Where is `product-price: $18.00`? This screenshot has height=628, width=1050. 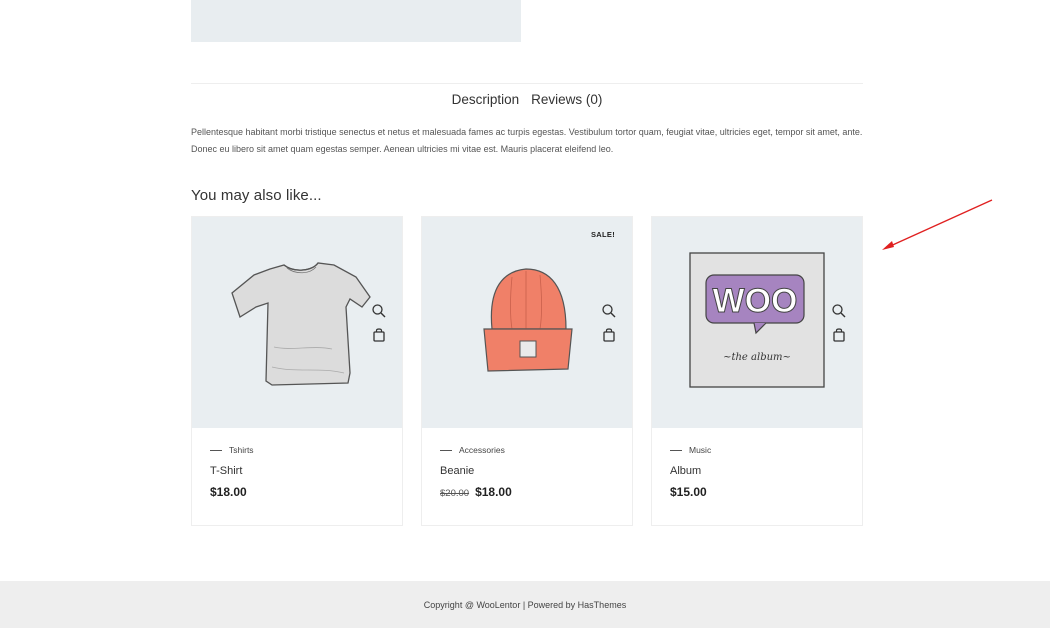 product-price: $18.00 is located at coordinates (300, 492).